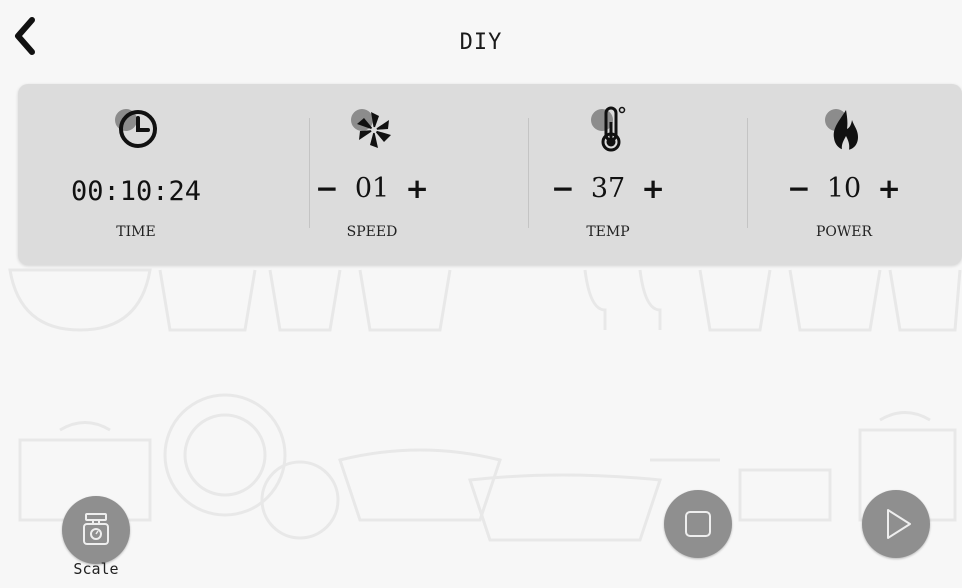  I want to click on temp-stepper: − 37 +, so click(608, 192).